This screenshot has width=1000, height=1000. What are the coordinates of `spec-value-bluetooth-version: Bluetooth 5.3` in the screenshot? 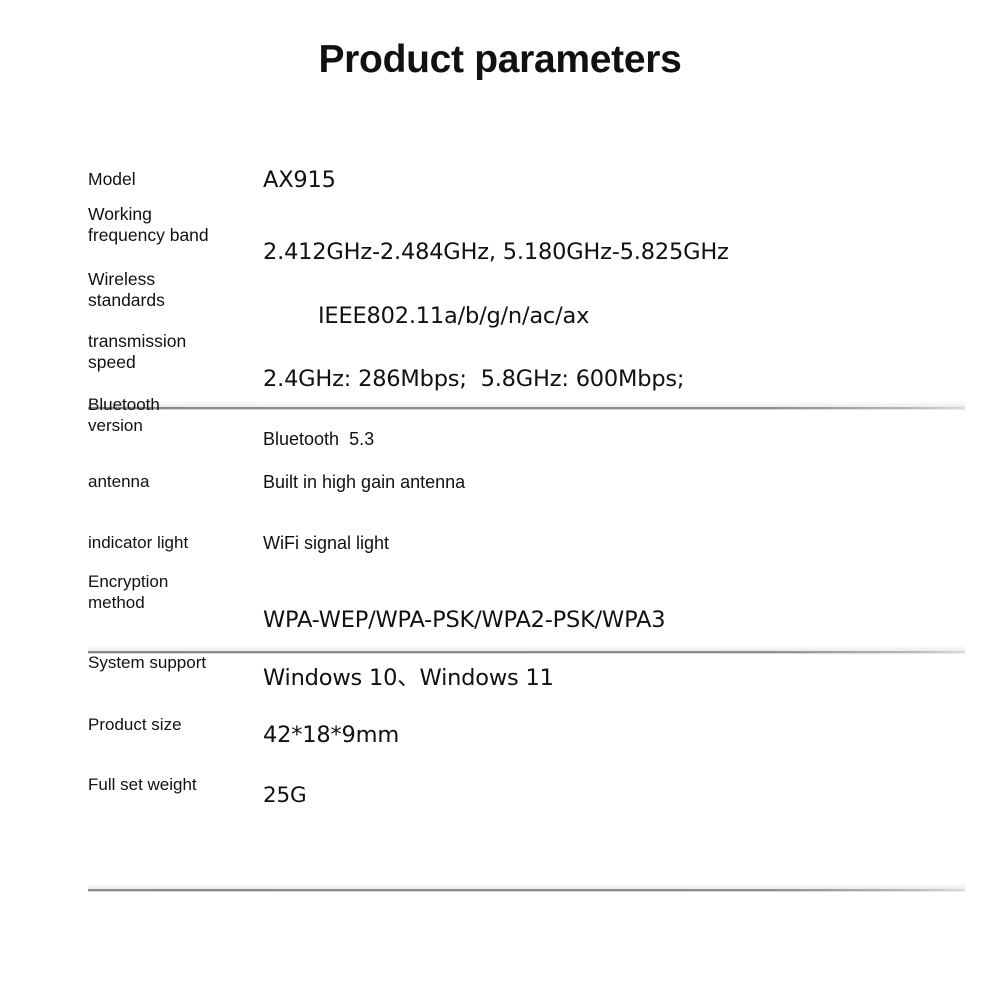 It's located at (319, 439).